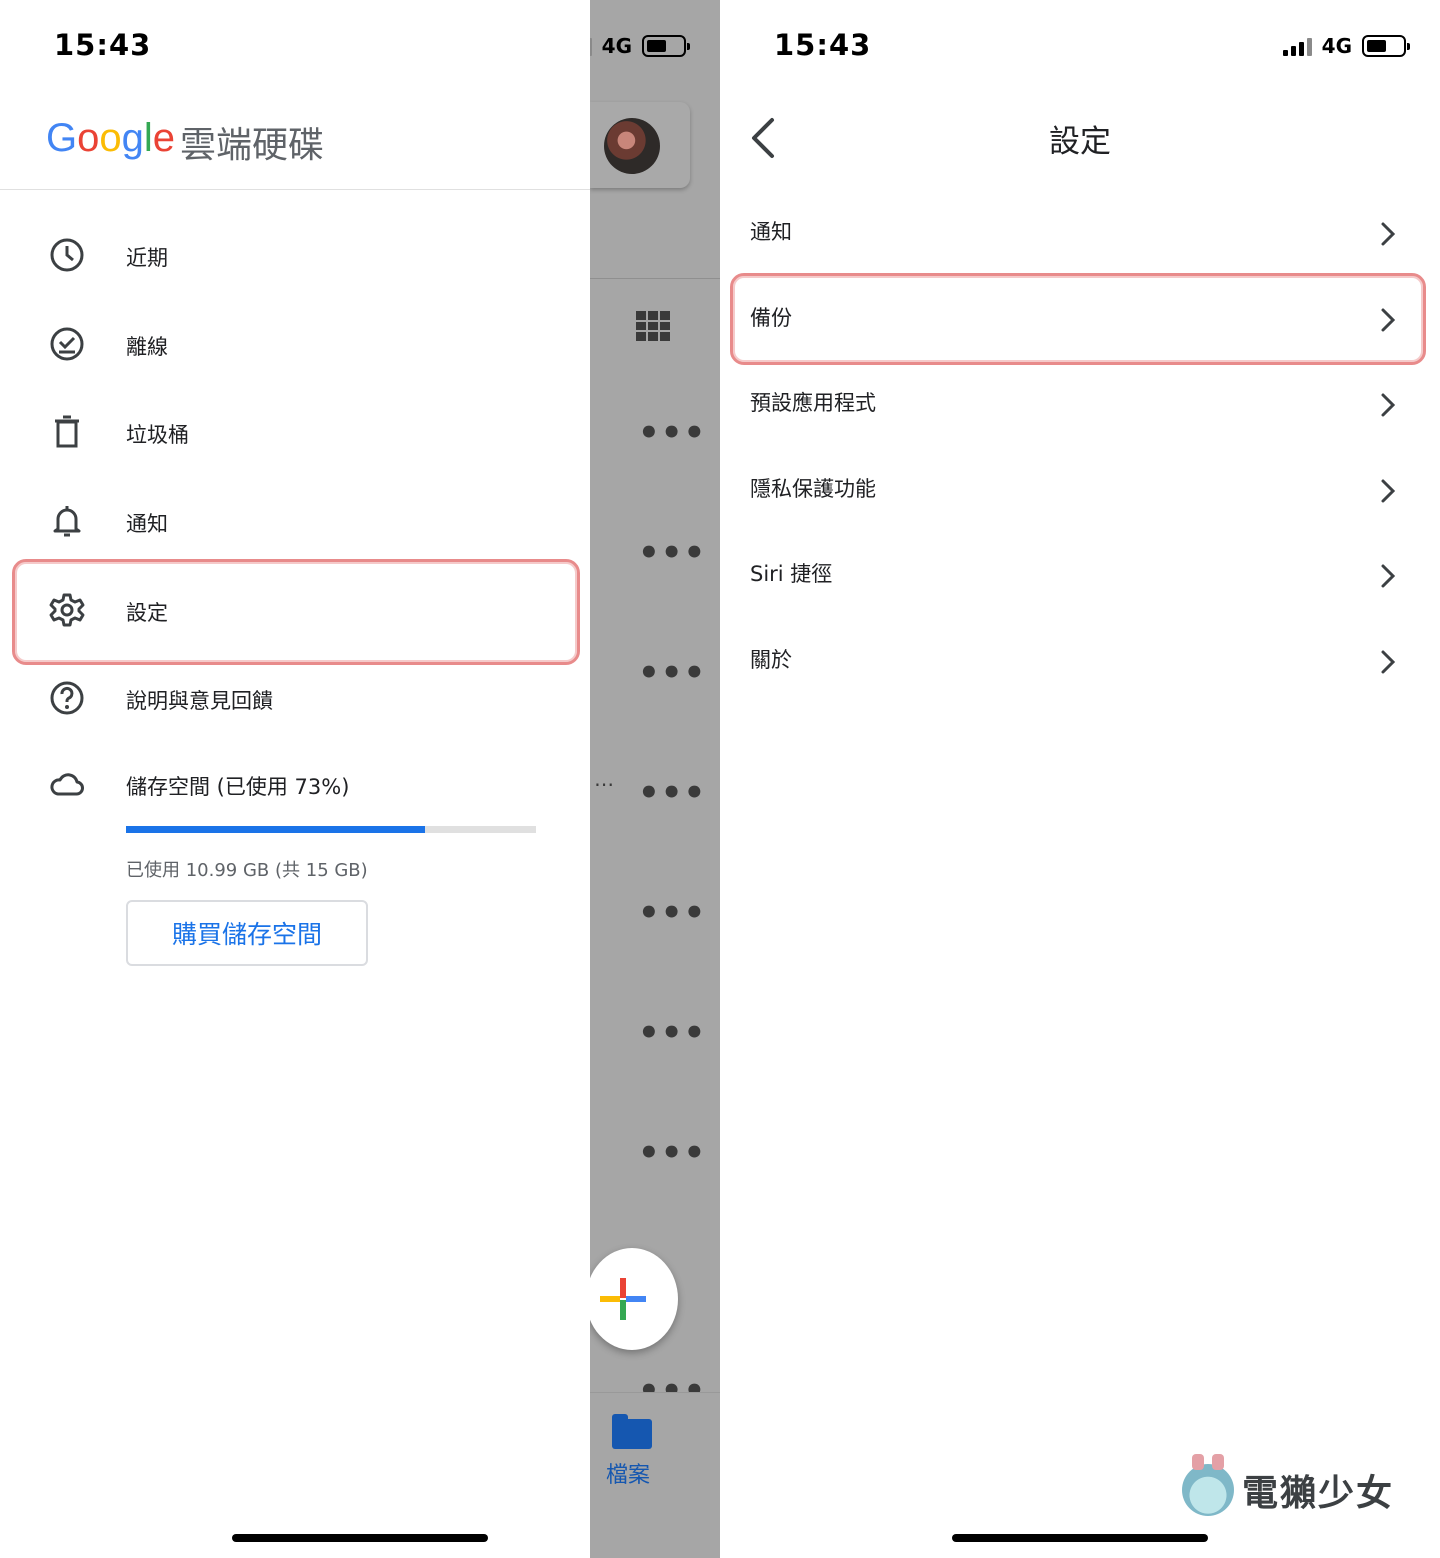 The width and height of the screenshot is (1440, 1558). What do you see at coordinates (147, 347) in the screenshot?
I see `menu-label: 離線` at bounding box center [147, 347].